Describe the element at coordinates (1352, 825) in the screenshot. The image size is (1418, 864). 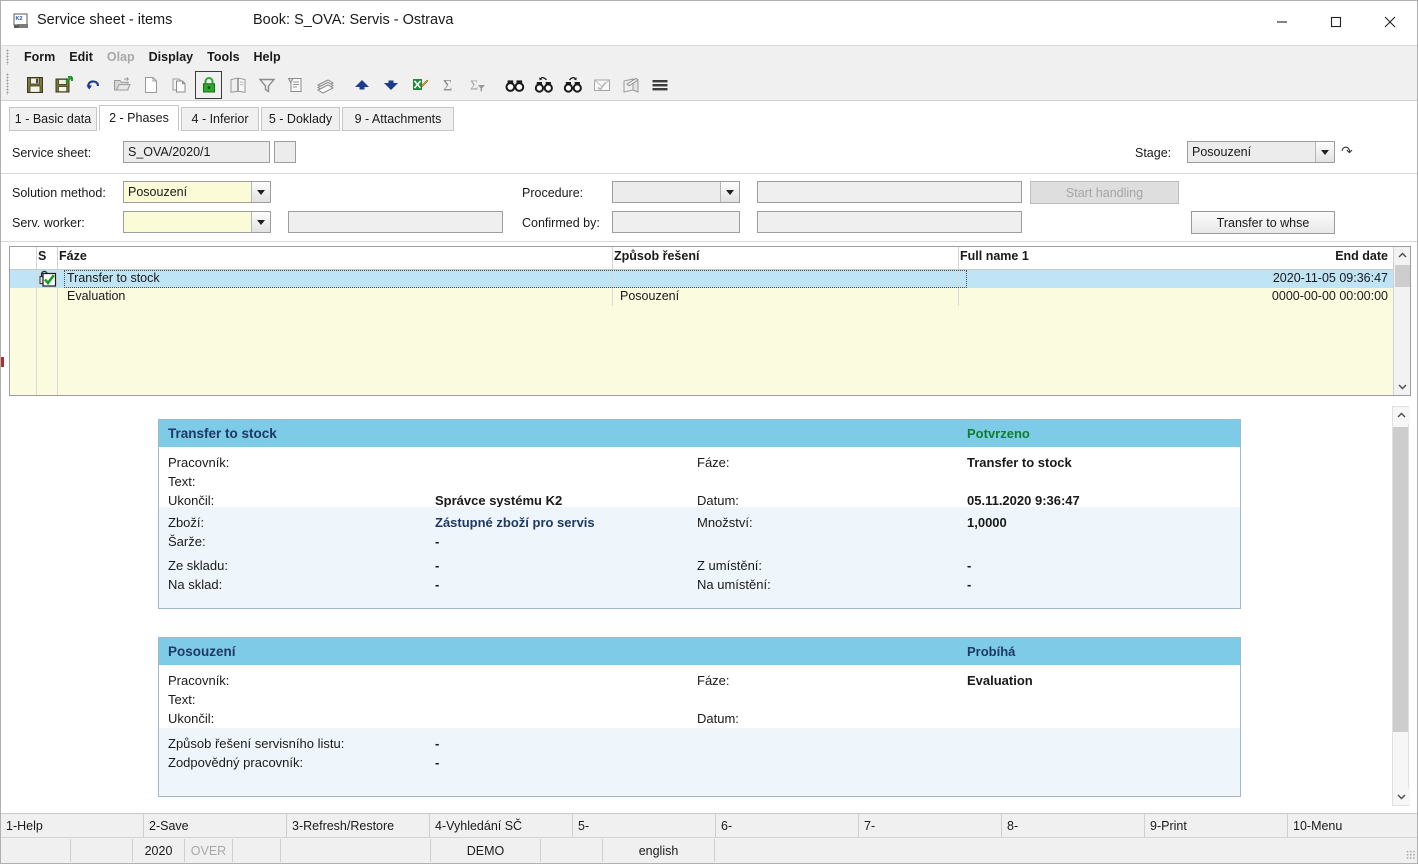
I see `fkey-10-menu: 10-Menu` at that location.